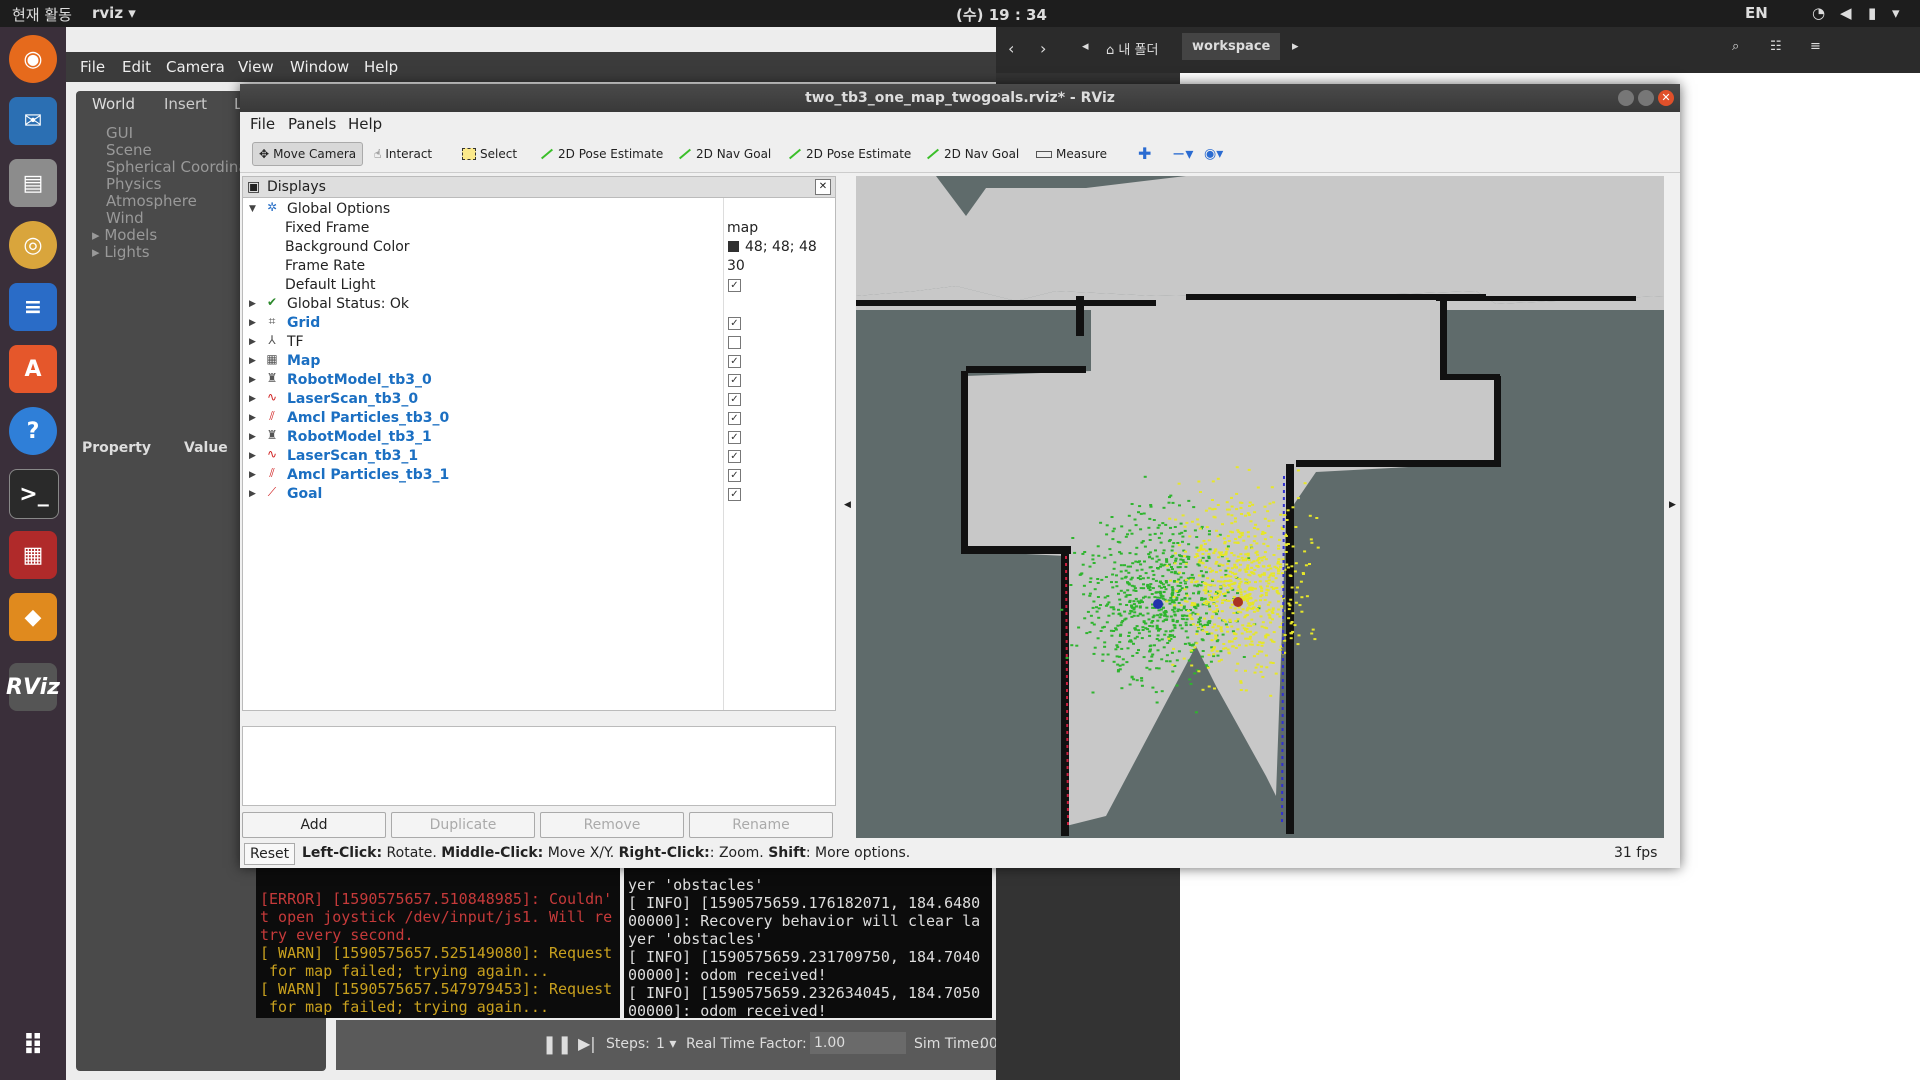 The width and height of the screenshot is (1920, 1080). Describe the element at coordinates (33, 1045) in the screenshot. I see `show-apps-icon: ⠿` at that location.